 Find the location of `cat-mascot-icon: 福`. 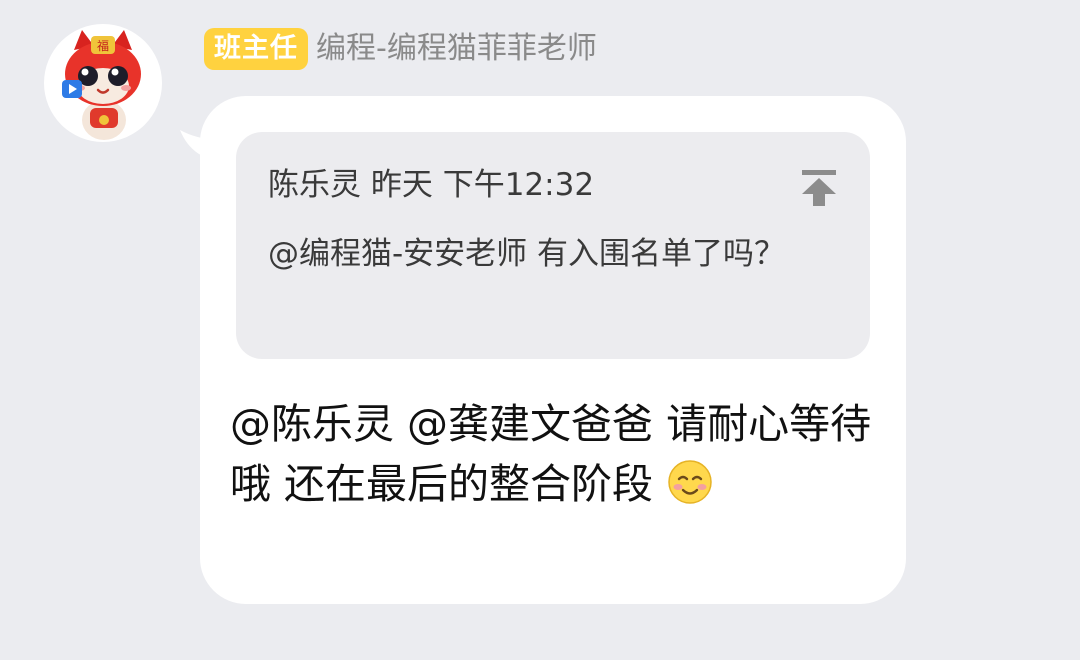

cat-mascot-icon: 福 is located at coordinates (101, 85).